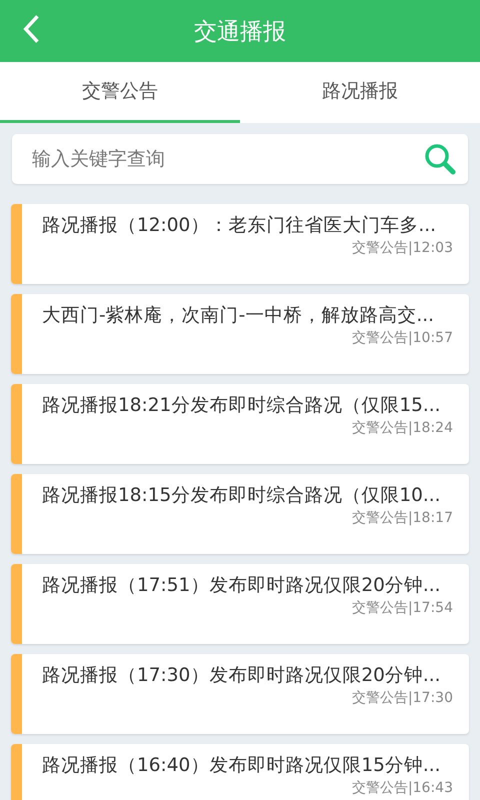 This screenshot has height=800, width=480. What do you see at coordinates (440, 159) in the screenshot?
I see `search-icon` at bounding box center [440, 159].